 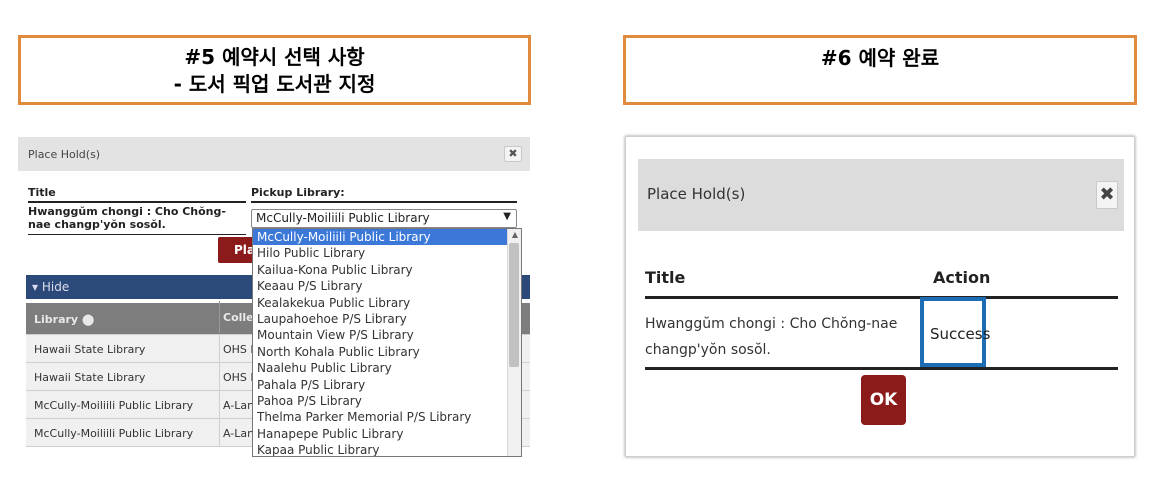 I want to click on dropdown-scrollbar: ▲, so click(x=514, y=342).